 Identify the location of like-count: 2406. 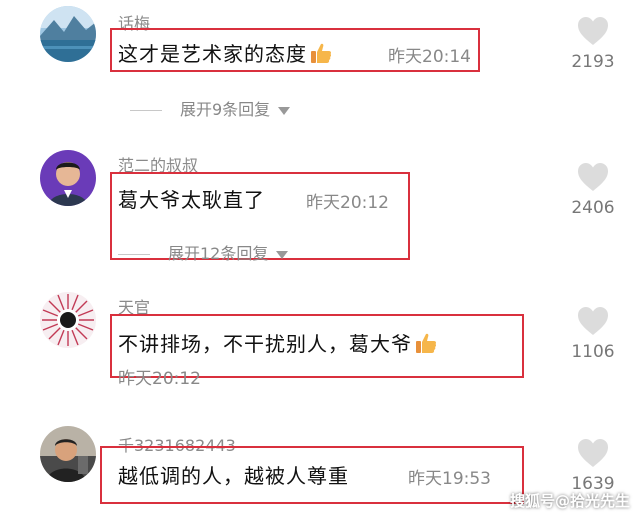
(593, 208).